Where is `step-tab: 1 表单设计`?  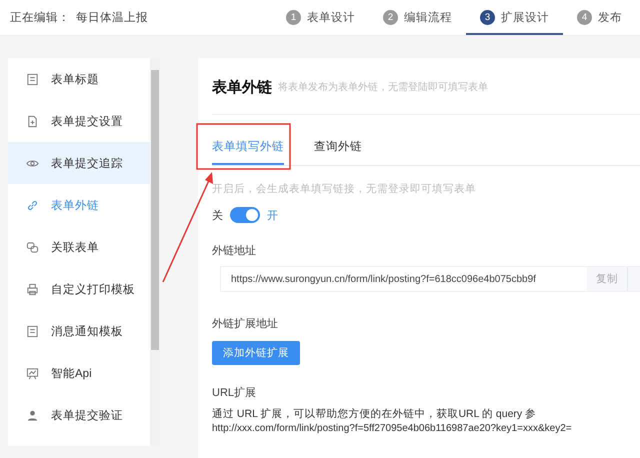
step-tab: 1 表单设计 is located at coordinates (320, 17).